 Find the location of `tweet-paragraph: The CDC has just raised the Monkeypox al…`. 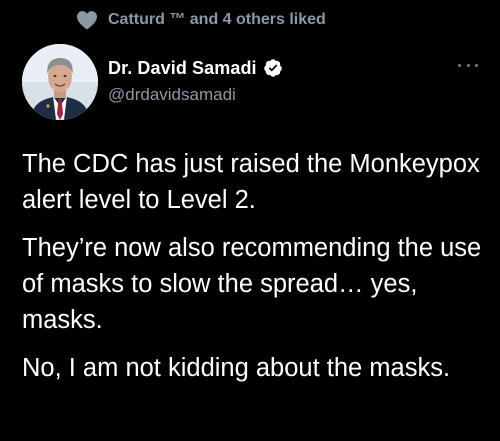

tweet-paragraph: The CDC has just raised the Monkeypox al… is located at coordinates (251, 182).